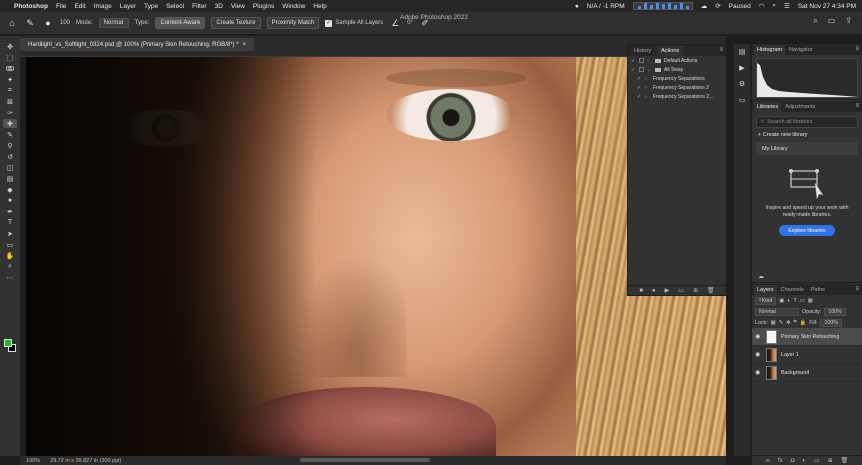 Image resolution: width=862 pixels, height=465 pixels. What do you see at coordinates (741, 68) in the screenshot?
I see `actions-play-icon: ▶` at bounding box center [741, 68].